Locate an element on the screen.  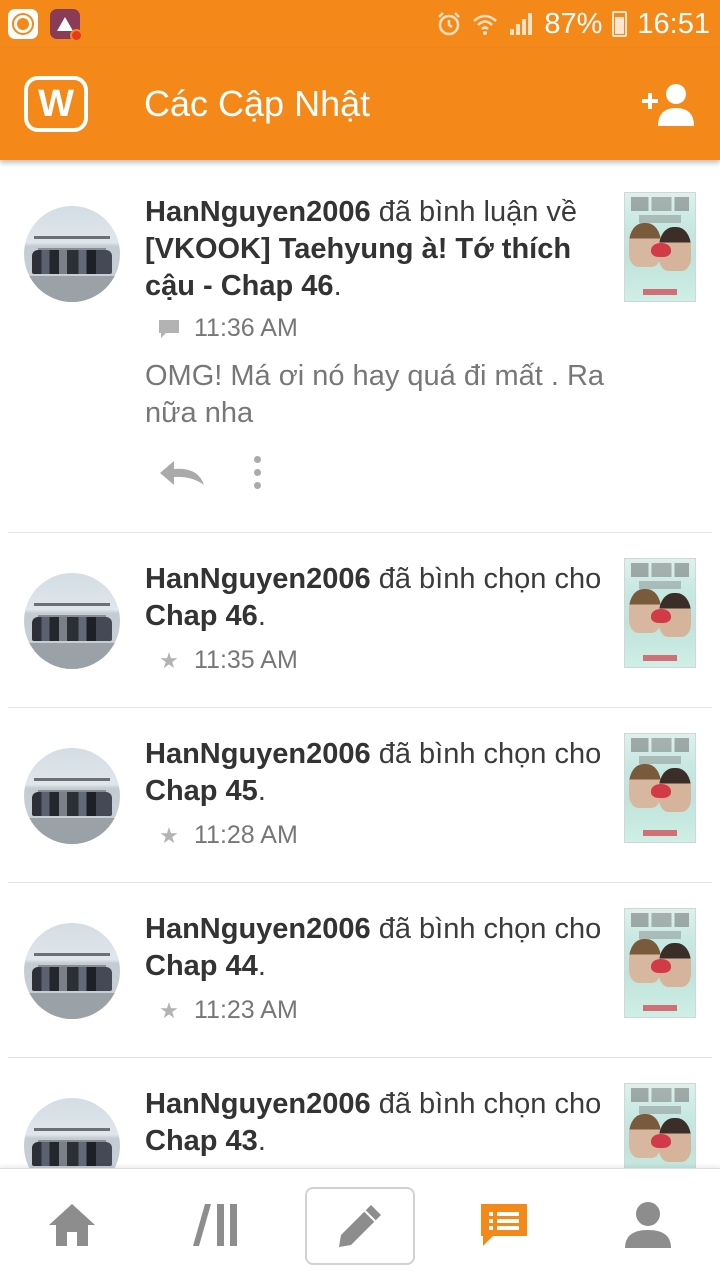
library-icon is located at coordinates (215, 1225).